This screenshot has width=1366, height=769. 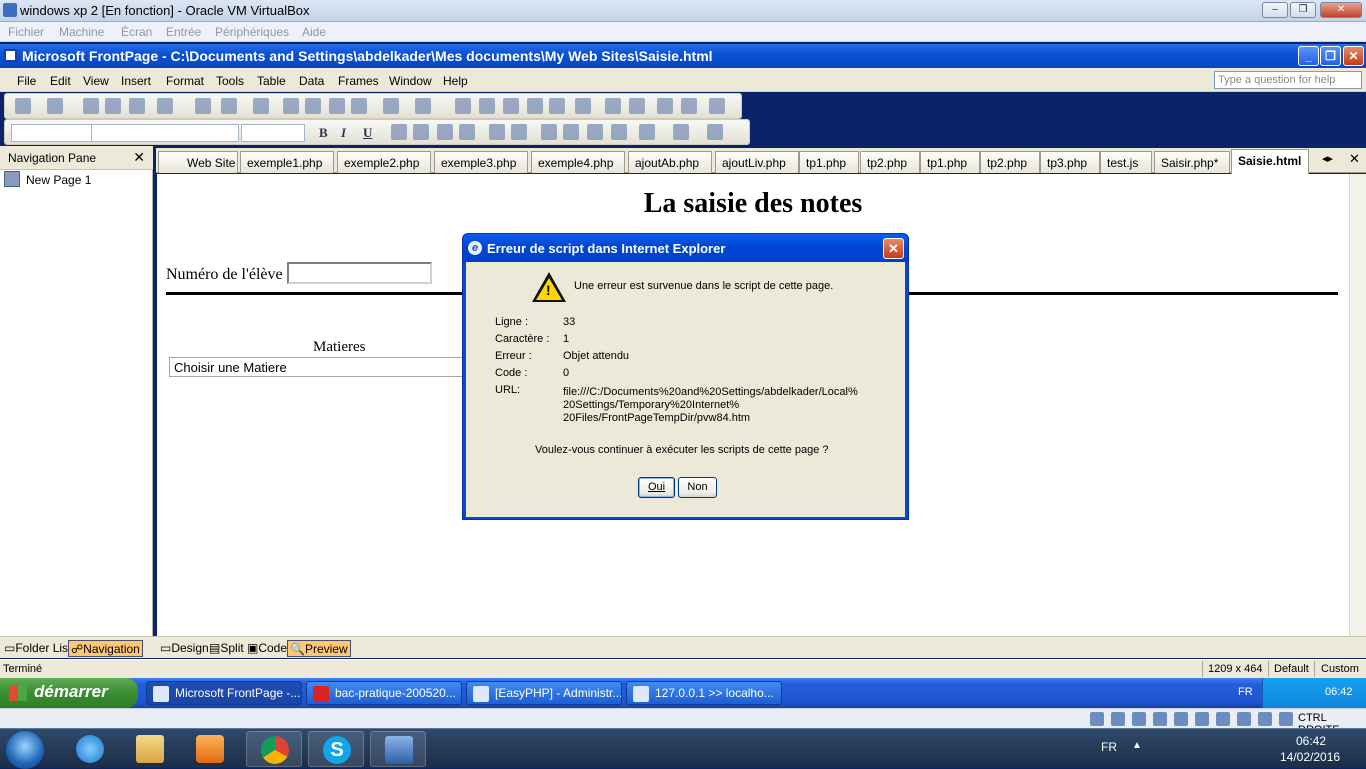 I want to click on cut-icon, so click(x=291, y=106).